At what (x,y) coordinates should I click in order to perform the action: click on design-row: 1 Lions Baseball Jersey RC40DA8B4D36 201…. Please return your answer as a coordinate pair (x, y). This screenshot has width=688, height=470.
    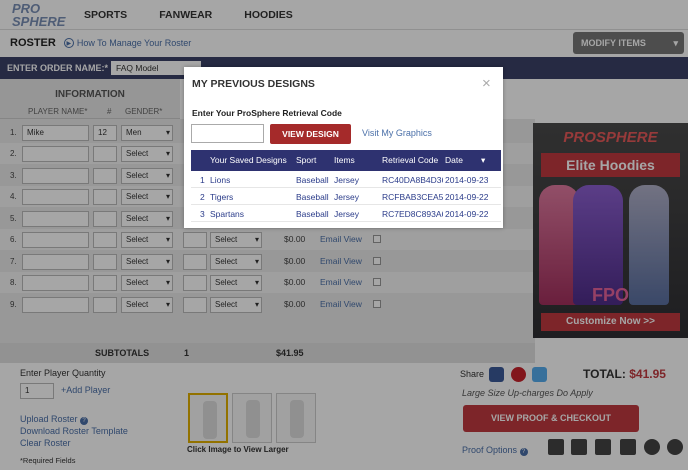
    Looking at the image, I should click on (346, 179).